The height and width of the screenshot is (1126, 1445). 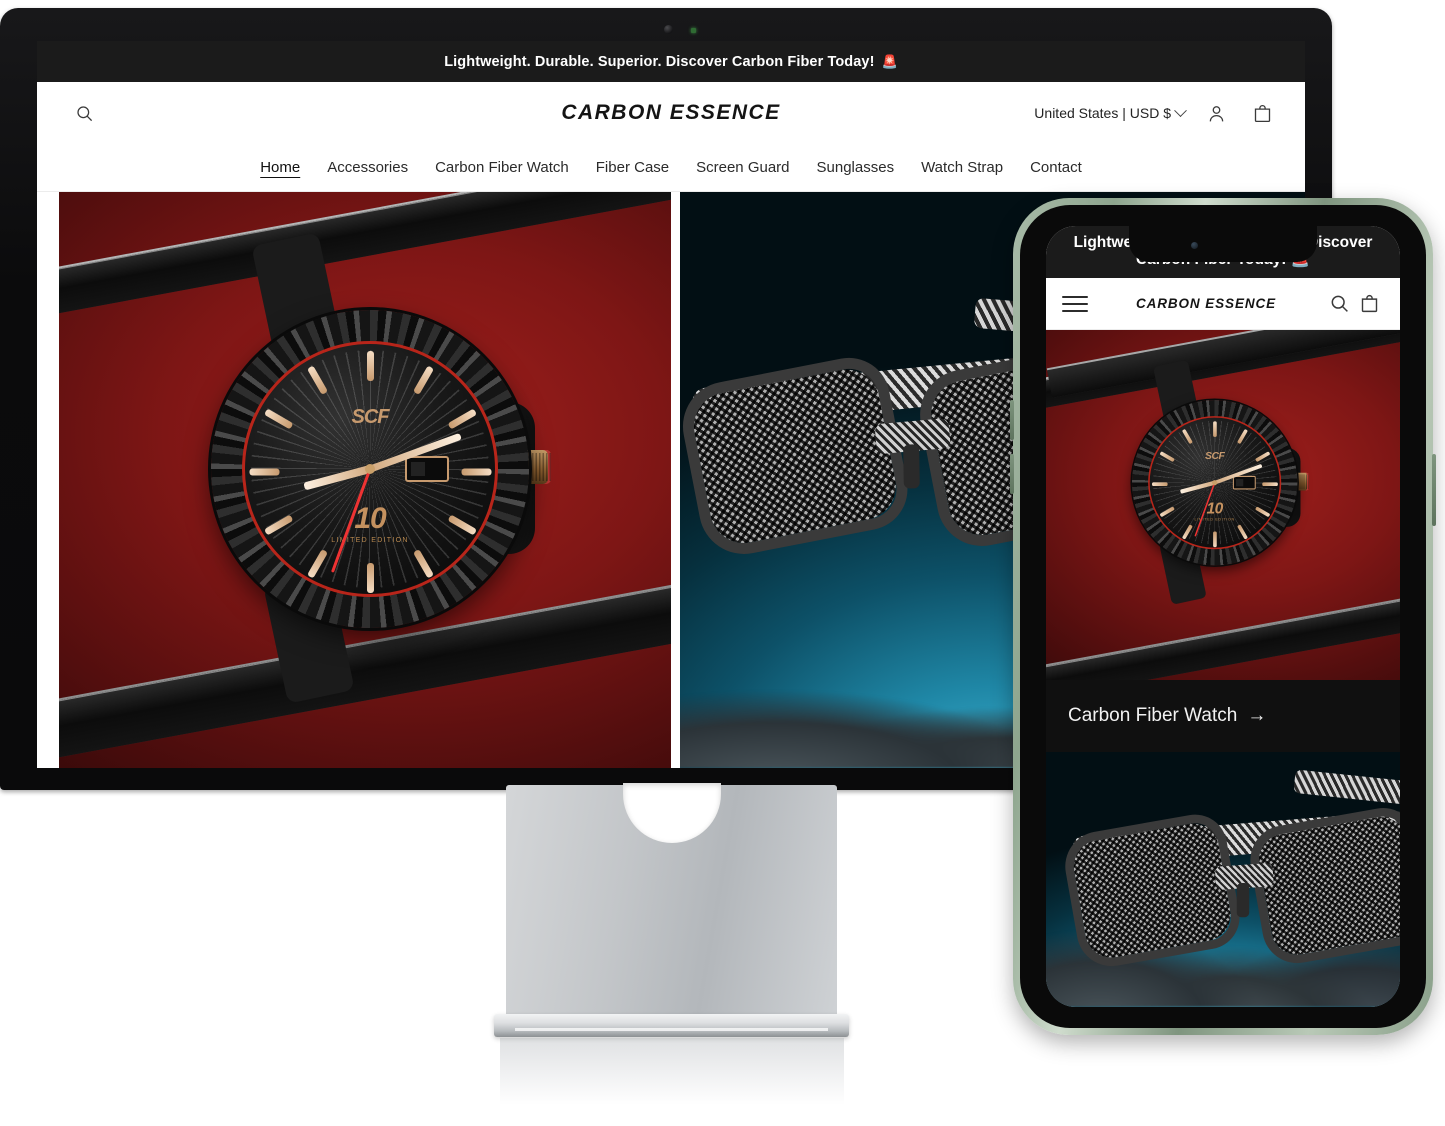 I want to click on hamburger-menu-button, so click(x=1075, y=303).